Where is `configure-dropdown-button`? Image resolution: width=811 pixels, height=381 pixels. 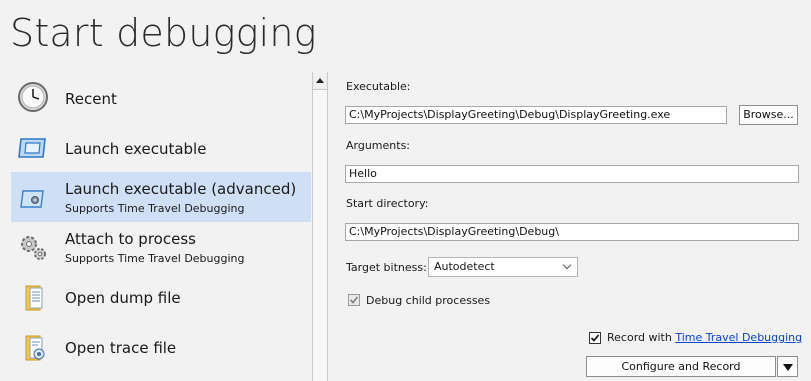 configure-dropdown-button is located at coordinates (787, 366).